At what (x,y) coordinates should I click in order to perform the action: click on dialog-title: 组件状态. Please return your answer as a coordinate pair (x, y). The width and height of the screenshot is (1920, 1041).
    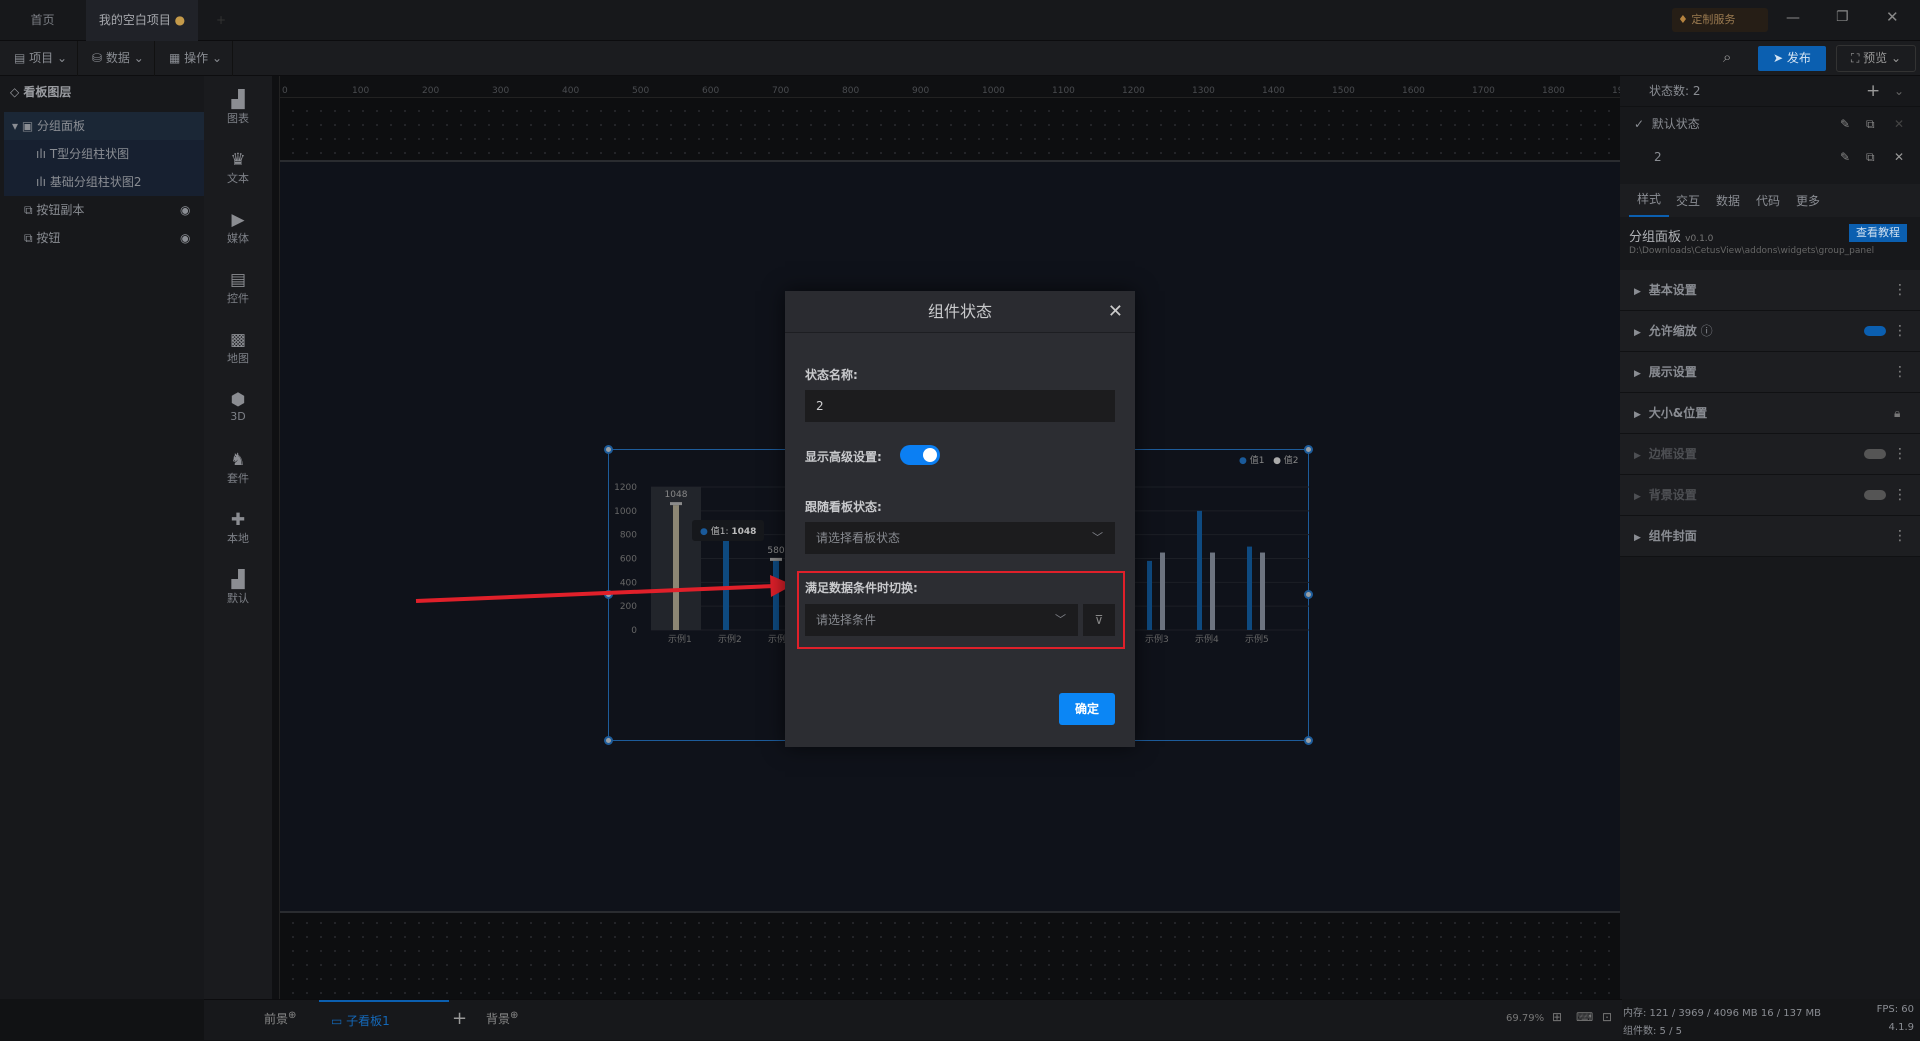
    Looking at the image, I should click on (959, 311).